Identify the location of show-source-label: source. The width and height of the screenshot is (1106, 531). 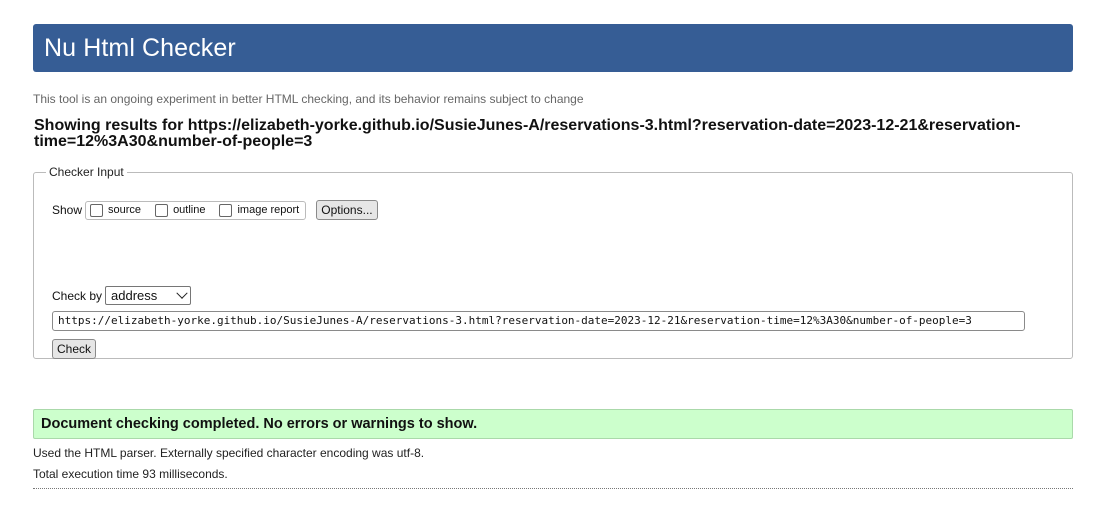
(124, 210).